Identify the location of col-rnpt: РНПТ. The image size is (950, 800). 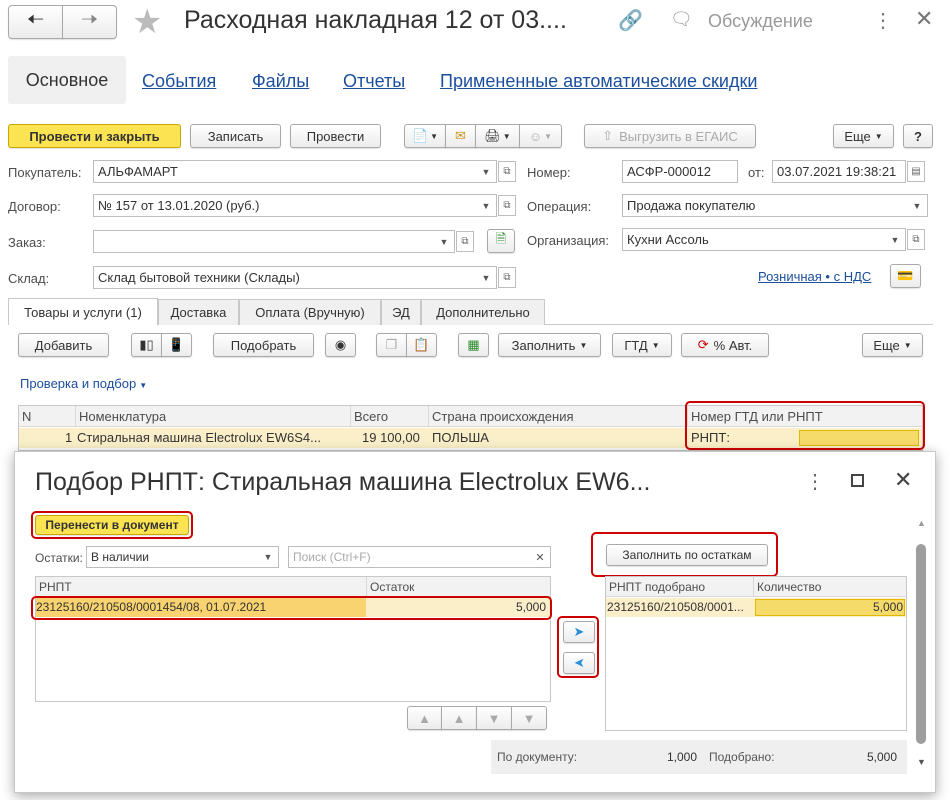
(55, 587).